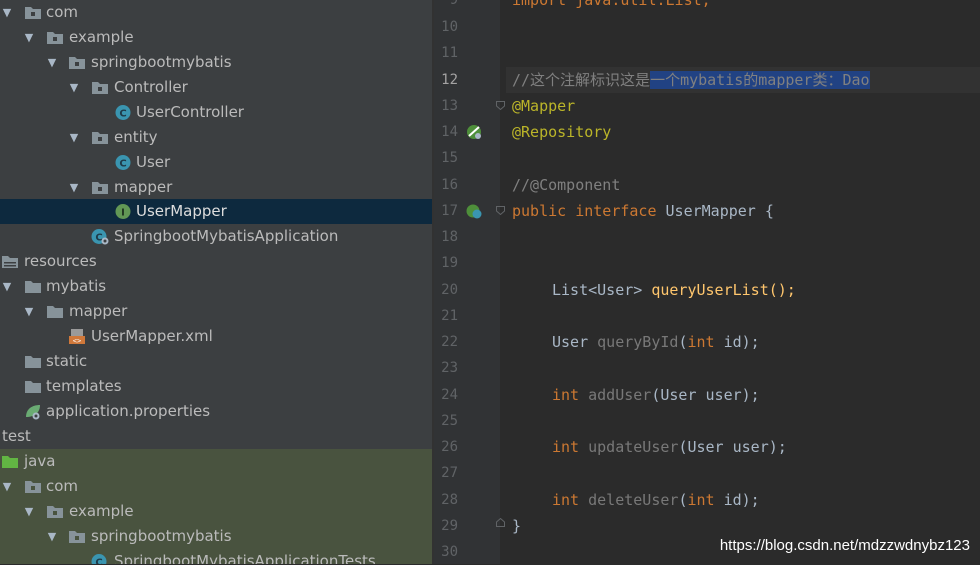 The height and width of the screenshot is (565, 980). What do you see at coordinates (446, 185) in the screenshot?
I see `line-number: 16` at bounding box center [446, 185].